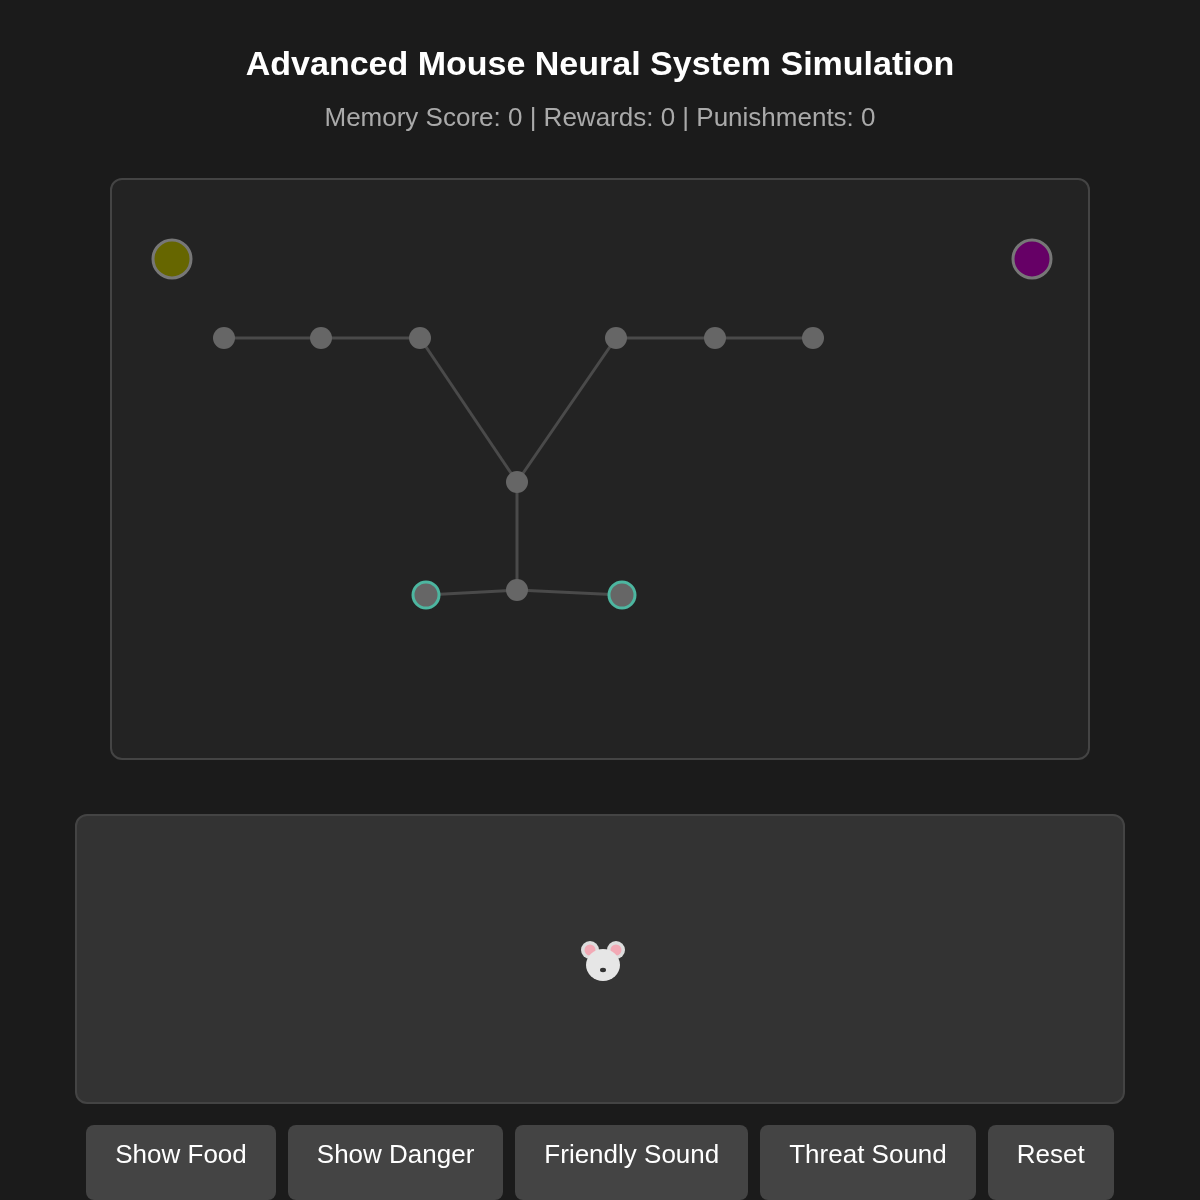 This screenshot has height=1200, width=1200. Describe the element at coordinates (395, 1162) in the screenshot. I see `control-button: Show Danger` at that location.